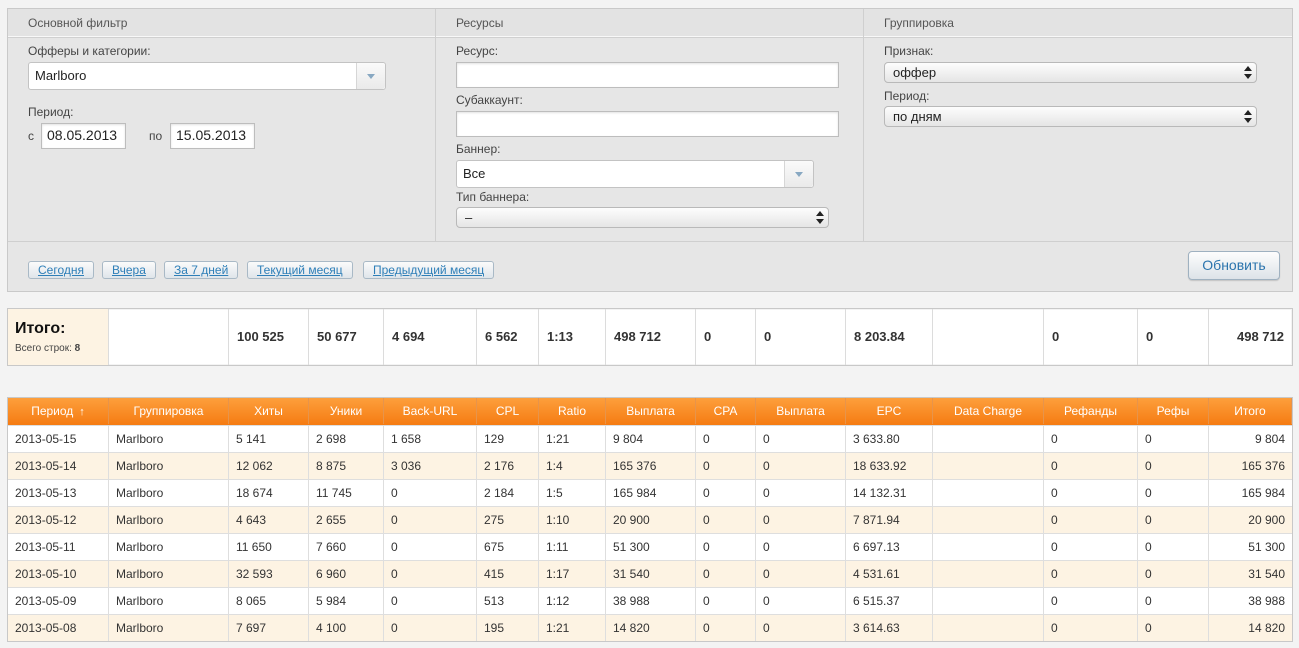  Describe the element at coordinates (269, 411) in the screenshot. I see `column-header-hits: Хиты` at that location.